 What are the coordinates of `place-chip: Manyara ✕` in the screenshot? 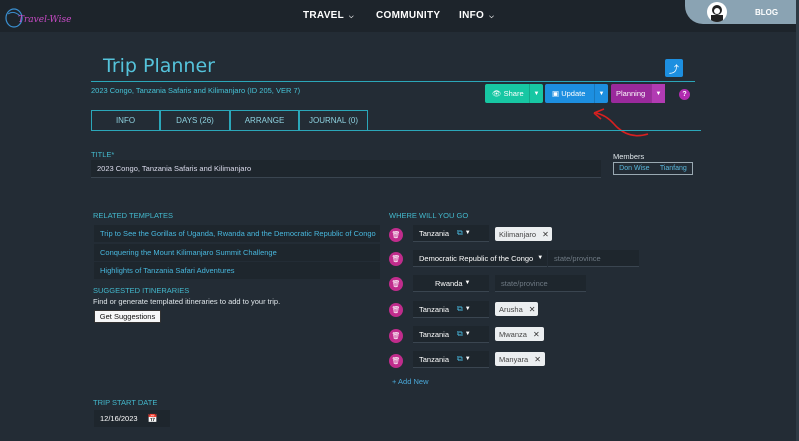 It's located at (520, 359).